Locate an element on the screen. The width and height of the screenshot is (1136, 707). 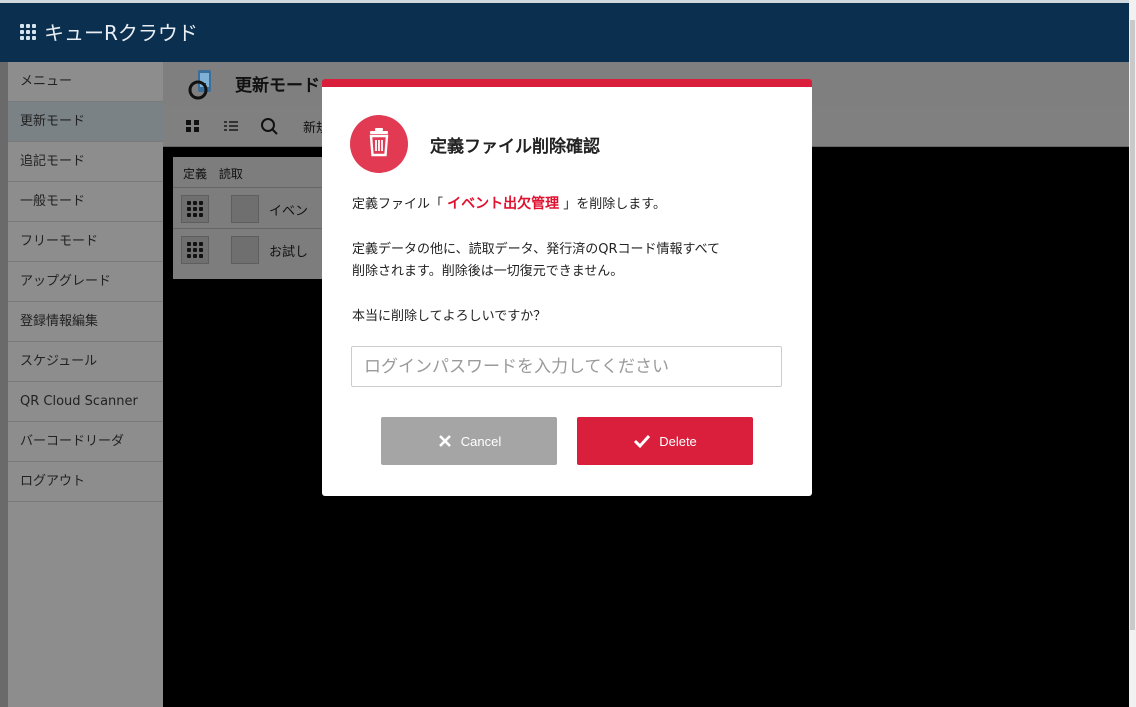
dialog-message-target: 定義ファイル「 イベント出欠管理 」を削除します。 is located at coordinates (509, 204).